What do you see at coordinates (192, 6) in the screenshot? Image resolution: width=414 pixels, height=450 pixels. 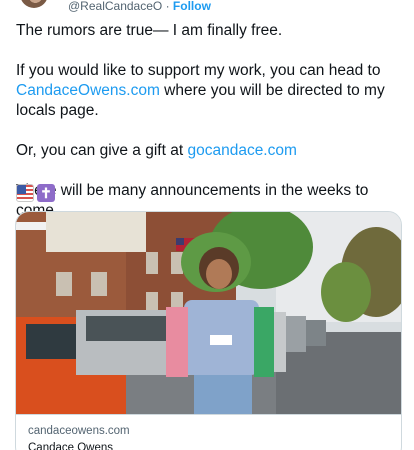 I see `follow-button: Follow` at bounding box center [192, 6].